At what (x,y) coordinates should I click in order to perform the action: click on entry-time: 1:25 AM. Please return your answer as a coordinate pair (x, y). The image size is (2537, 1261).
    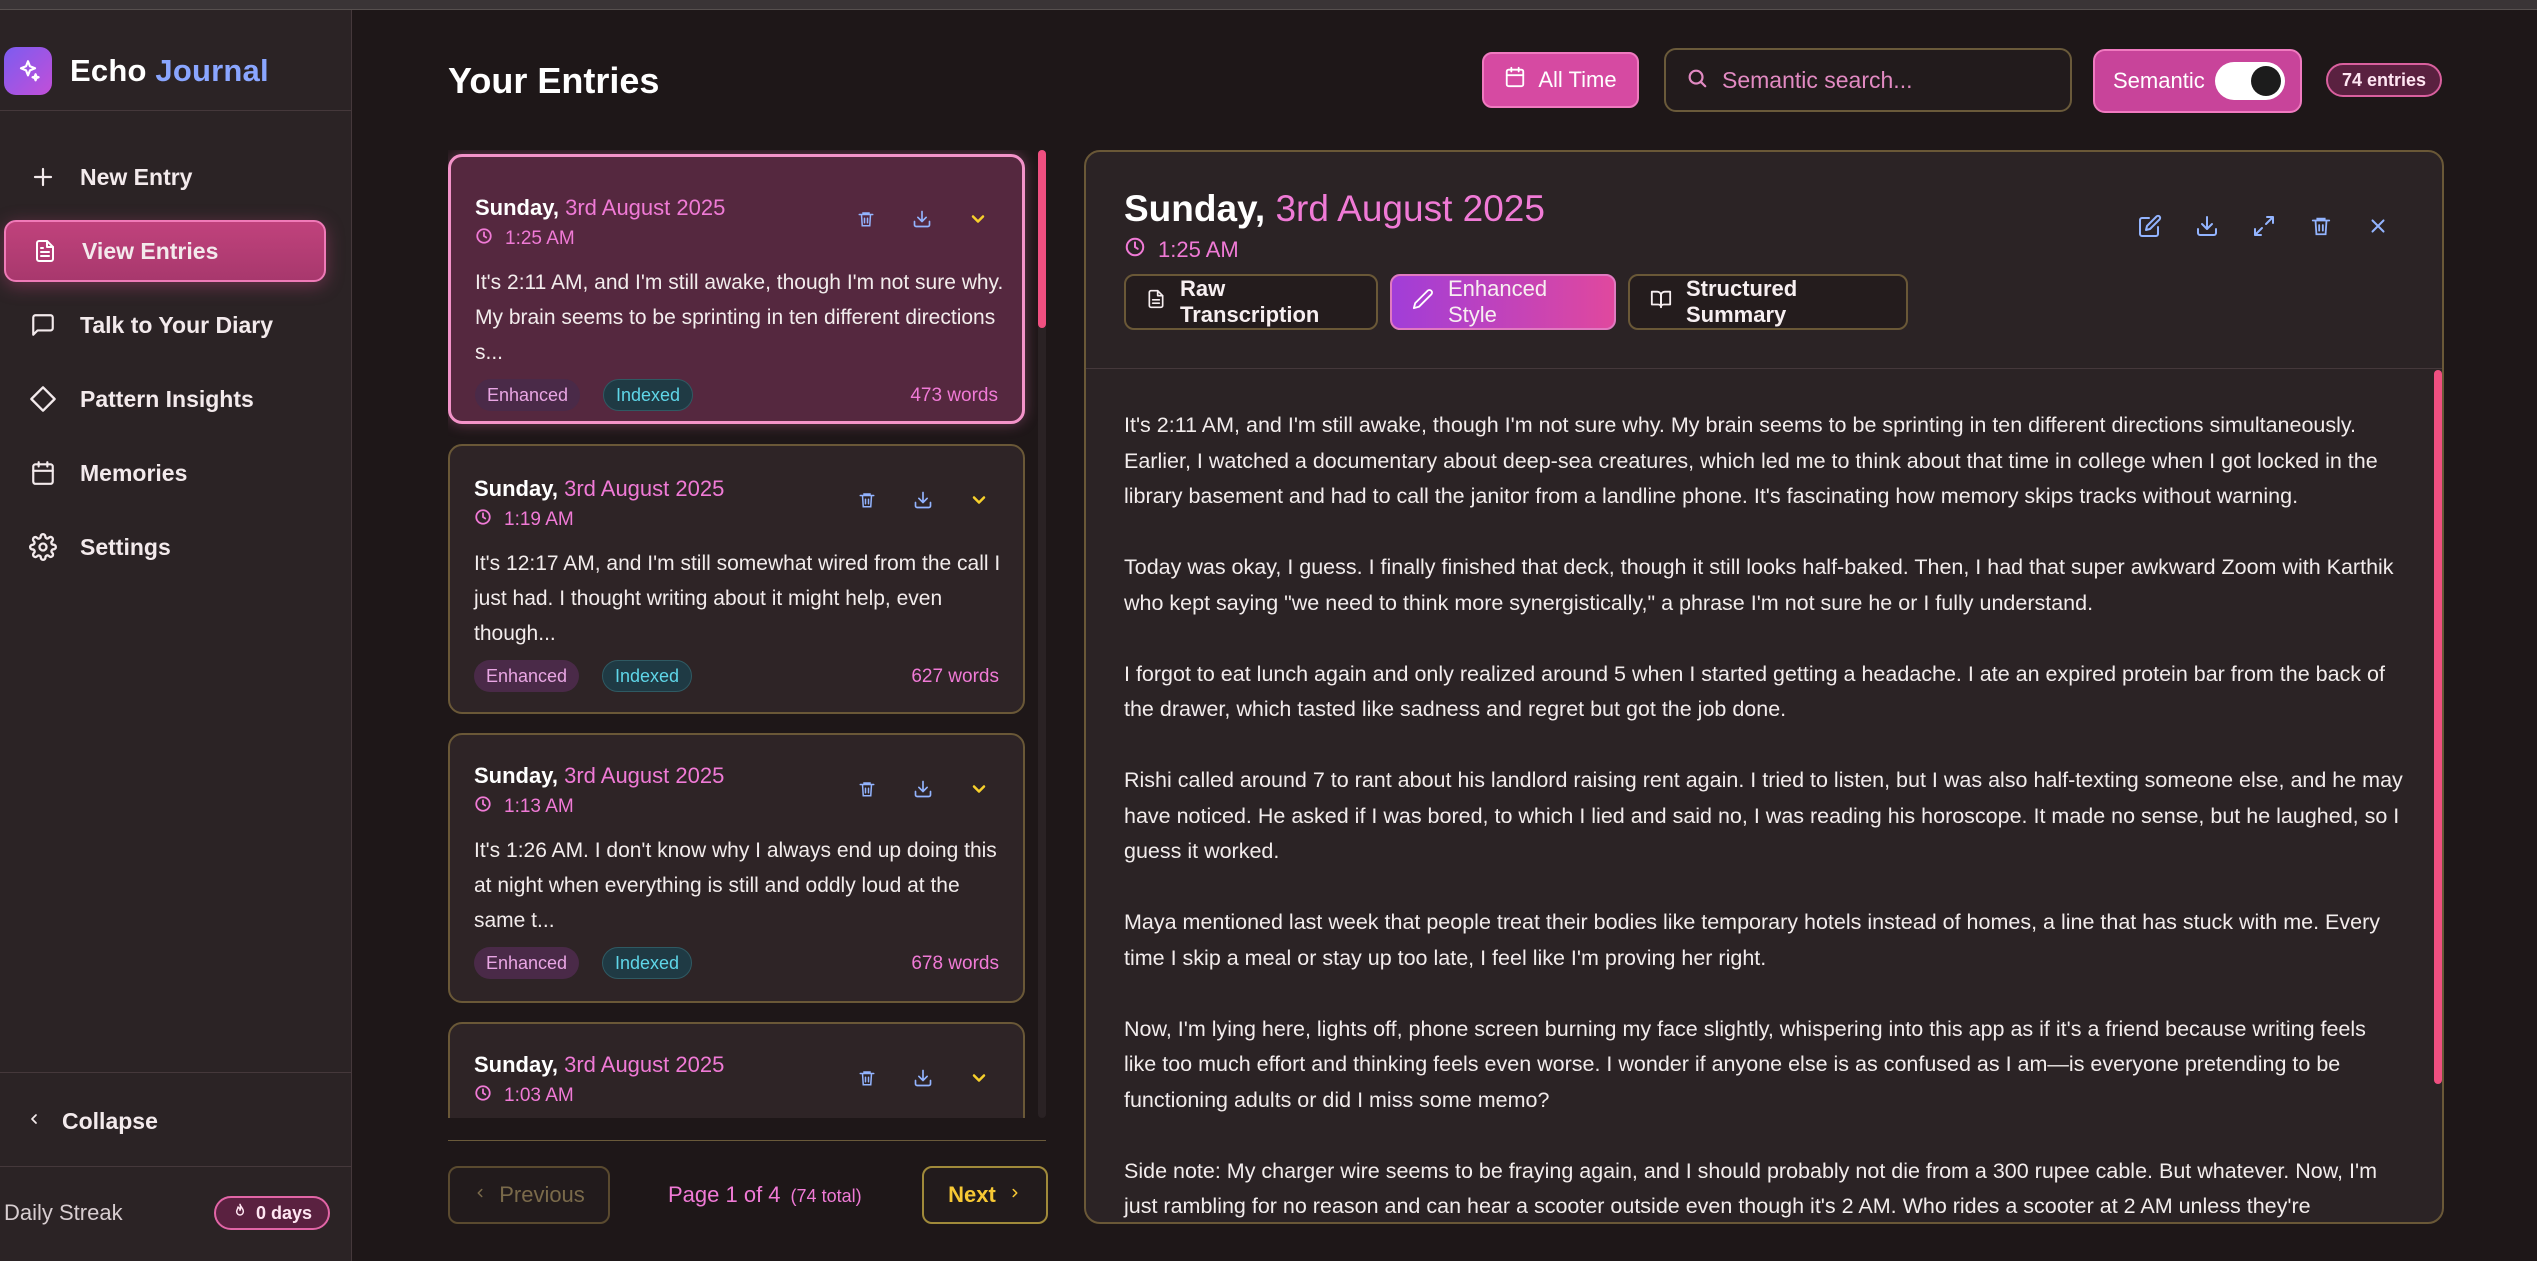
    Looking at the image, I should click on (525, 239).